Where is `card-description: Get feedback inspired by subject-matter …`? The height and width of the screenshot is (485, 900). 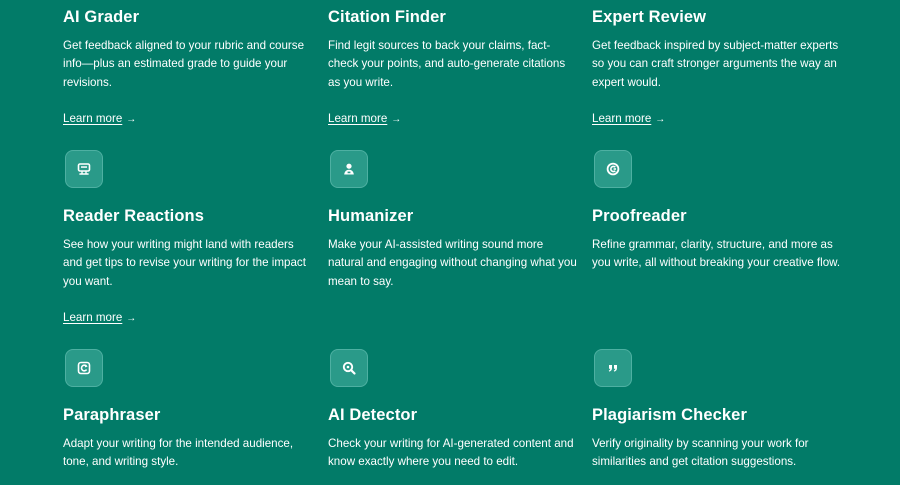 card-description: Get feedback inspired by subject-matter … is located at coordinates (715, 64).